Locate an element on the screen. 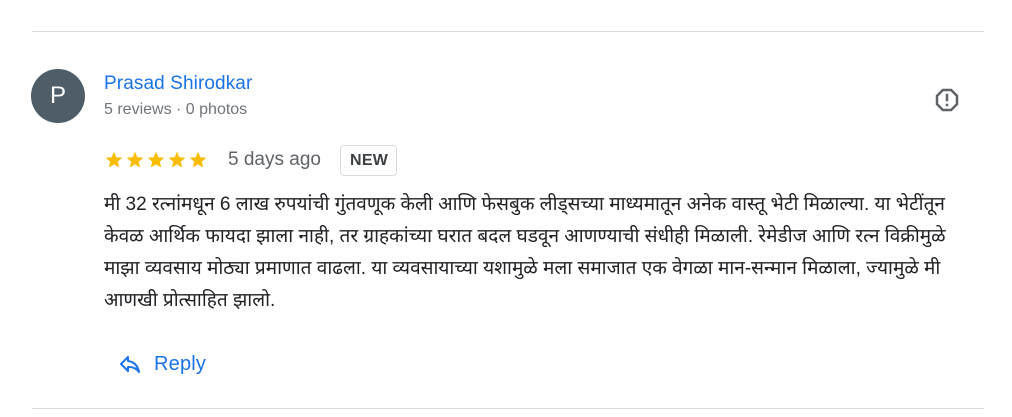 The width and height of the screenshot is (1012, 417). avatar: P is located at coordinates (58, 96).